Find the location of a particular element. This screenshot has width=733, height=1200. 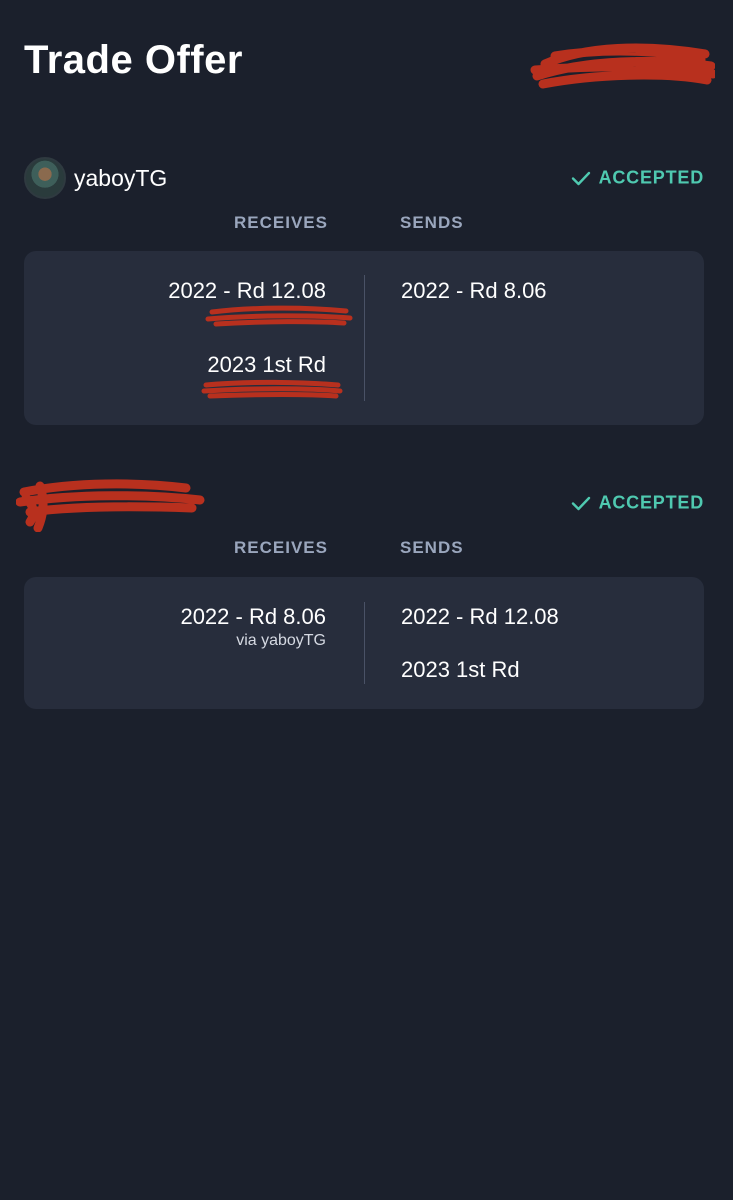

send-pick: 2022 - Rd 12.08 is located at coordinates (480, 616).